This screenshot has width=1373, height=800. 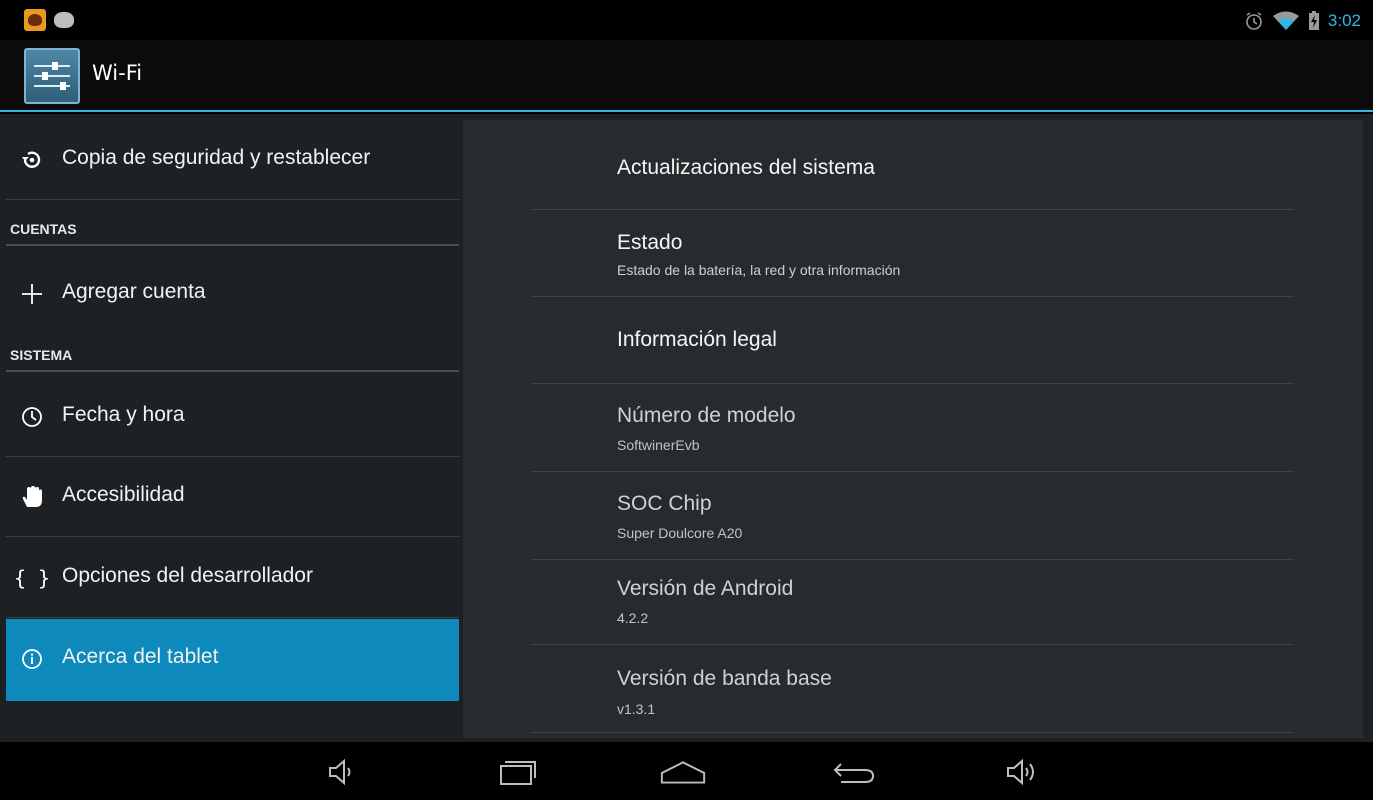 I want to click on pref-summary: SoftwinerEvb, so click(x=658, y=445).